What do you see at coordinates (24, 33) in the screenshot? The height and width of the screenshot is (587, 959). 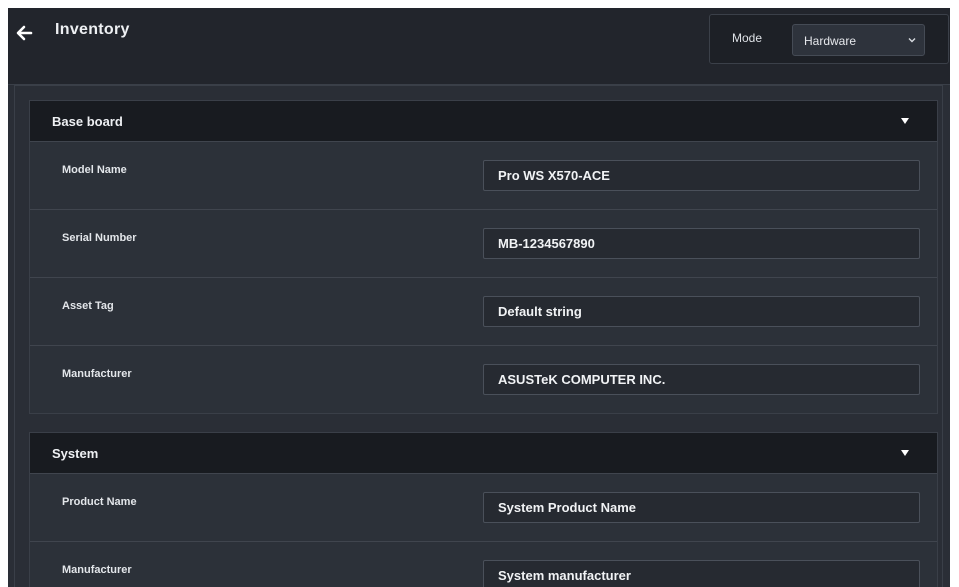 I see `arrow-left-icon` at bounding box center [24, 33].